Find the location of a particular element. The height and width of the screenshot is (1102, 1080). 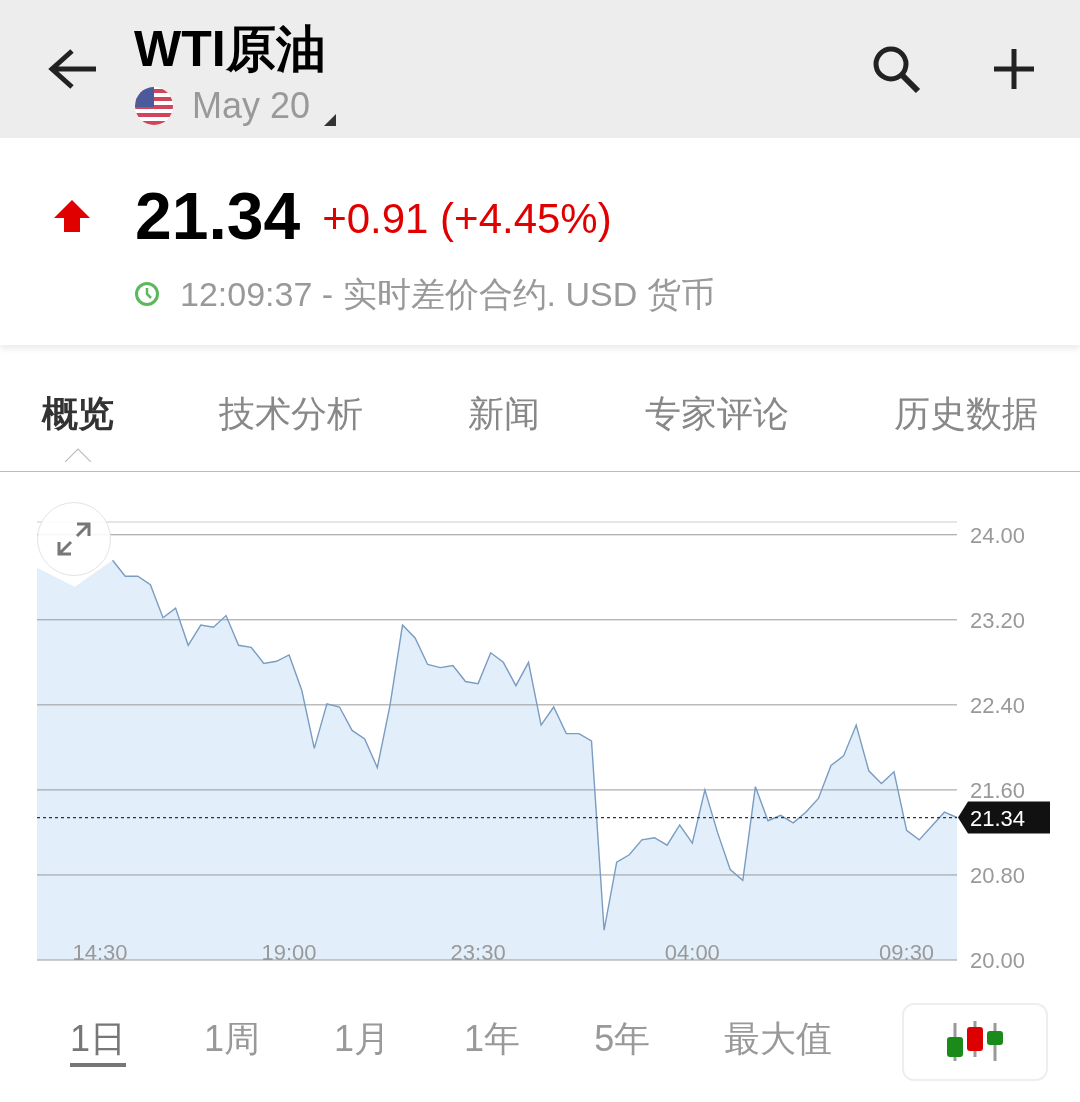

back-icon is located at coordinates (72, 69).